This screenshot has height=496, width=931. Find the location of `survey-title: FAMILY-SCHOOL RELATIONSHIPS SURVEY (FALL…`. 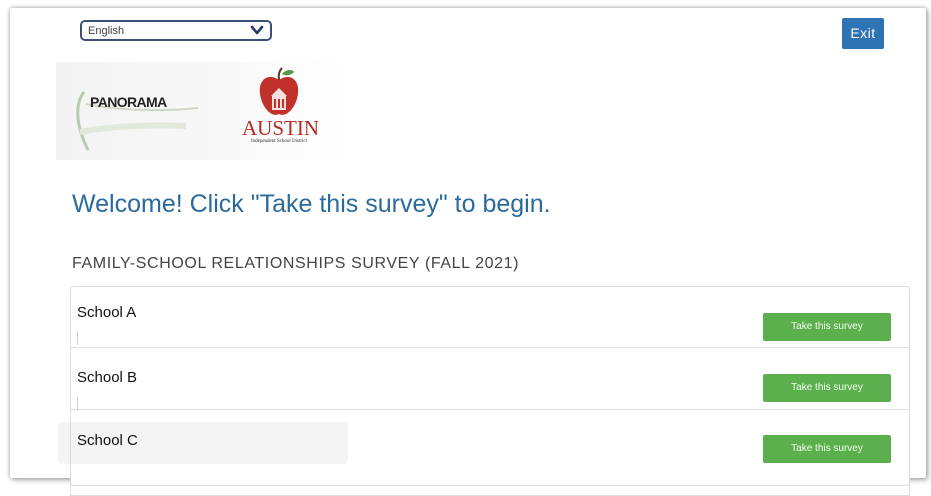

survey-title: FAMILY-SCHOOL RELATIONSHIPS SURVEY (FALL… is located at coordinates (296, 263).